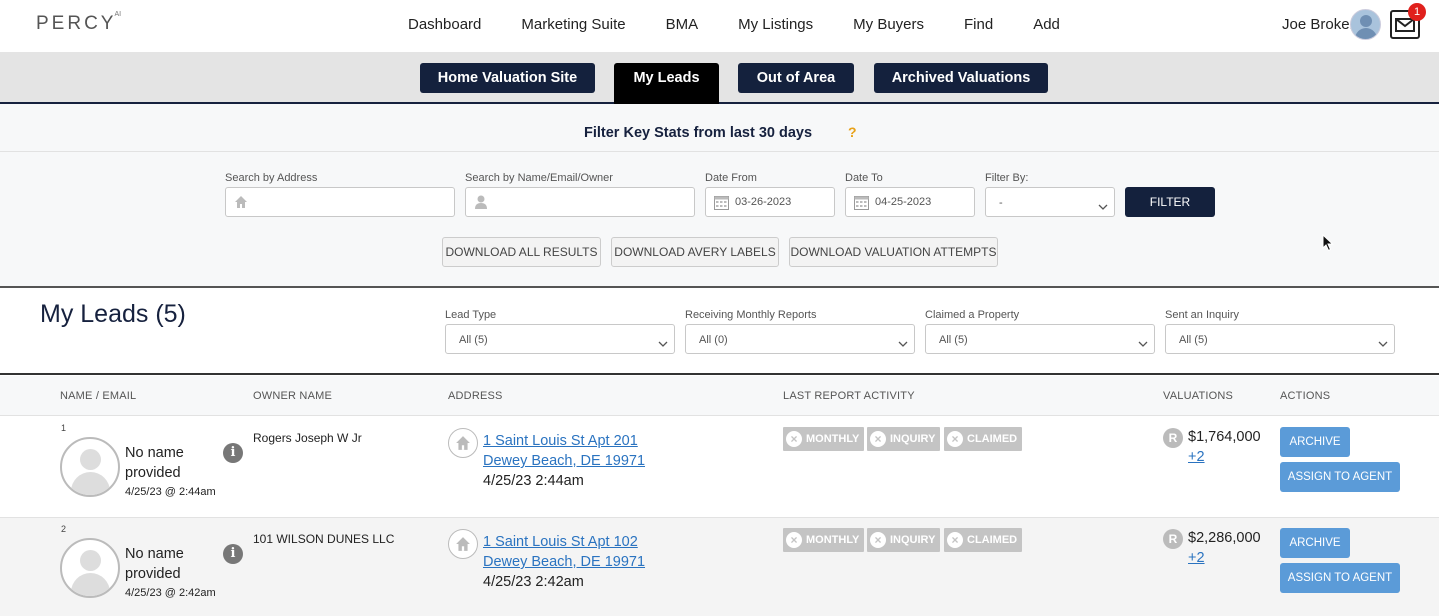 The height and width of the screenshot is (616, 1439). What do you see at coordinates (713, 340) in the screenshot?
I see `monthly-reports-value: All (0)` at bounding box center [713, 340].